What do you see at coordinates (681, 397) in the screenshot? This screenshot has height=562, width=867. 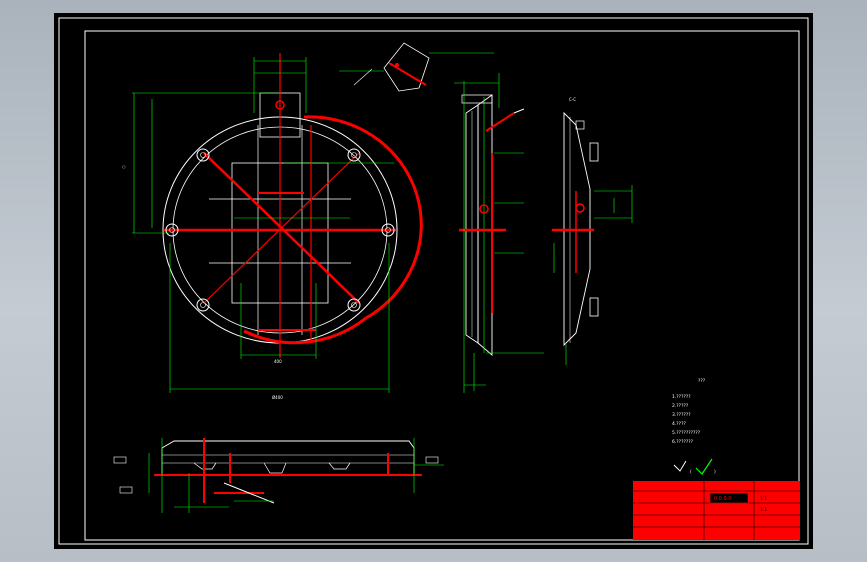 I see `note-item-1: 1.??????` at bounding box center [681, 397].